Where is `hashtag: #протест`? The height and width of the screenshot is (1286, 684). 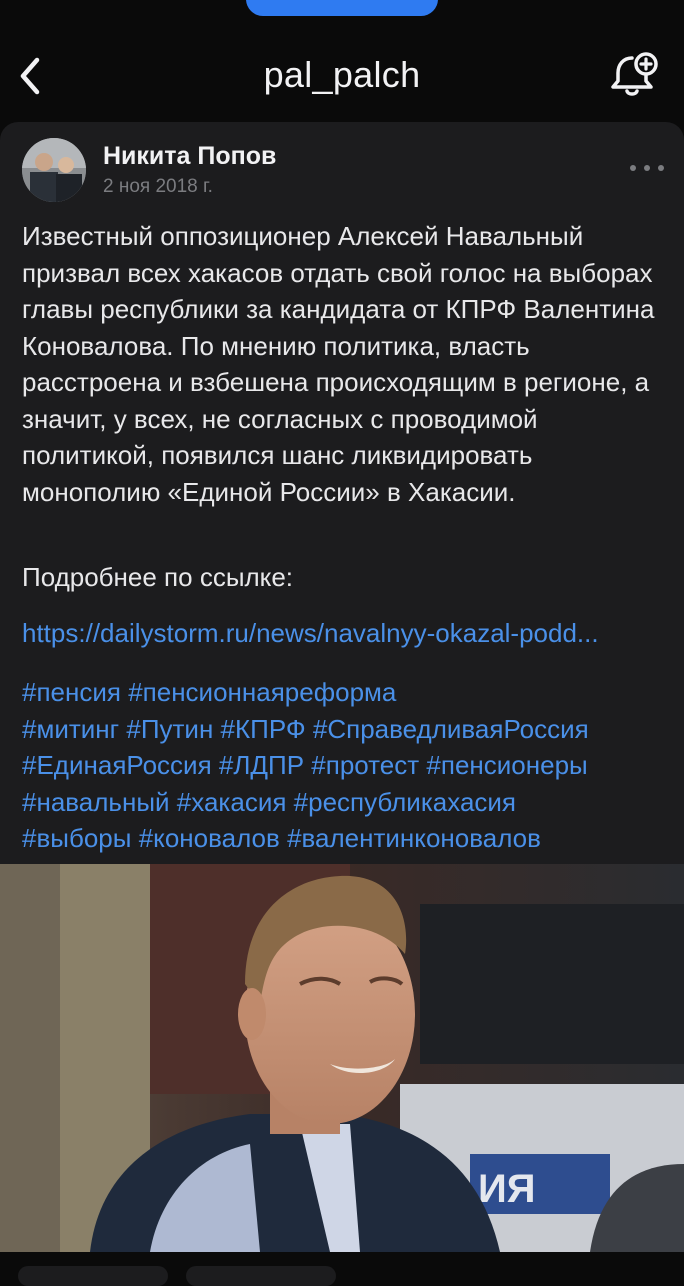 hashtag: #протест is located at coordinates (365, 765).